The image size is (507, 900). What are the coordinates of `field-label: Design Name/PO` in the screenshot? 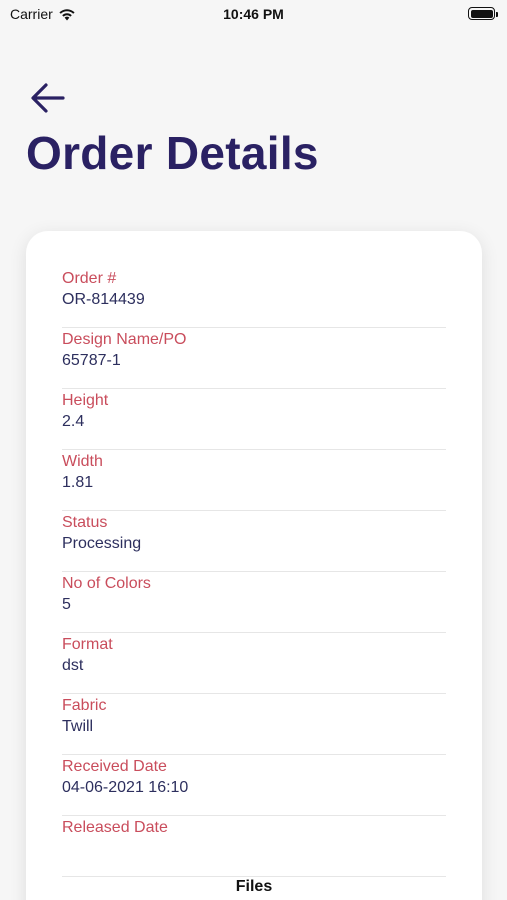 It's located at (124, 339).